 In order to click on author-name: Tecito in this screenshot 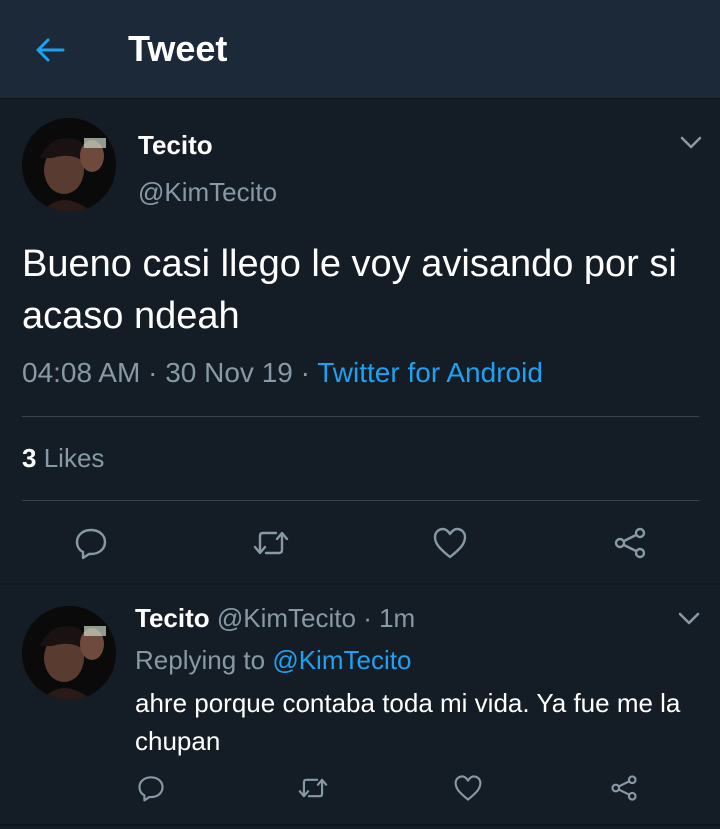, I will do `click(175, 145)`.